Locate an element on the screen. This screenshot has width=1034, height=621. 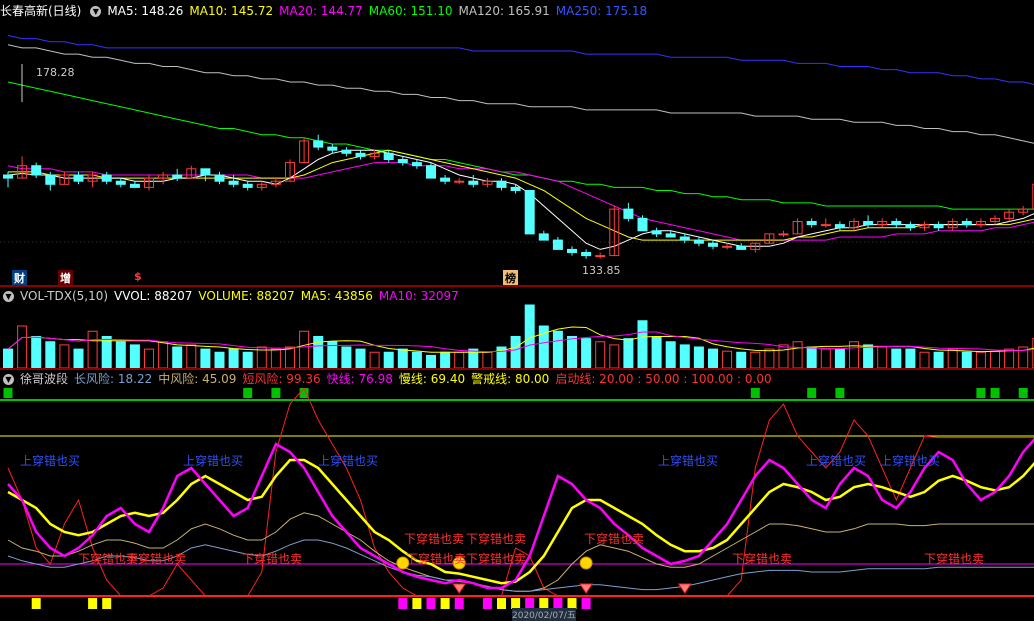
increase-marker: 增 is located at coordinates (65, 278).